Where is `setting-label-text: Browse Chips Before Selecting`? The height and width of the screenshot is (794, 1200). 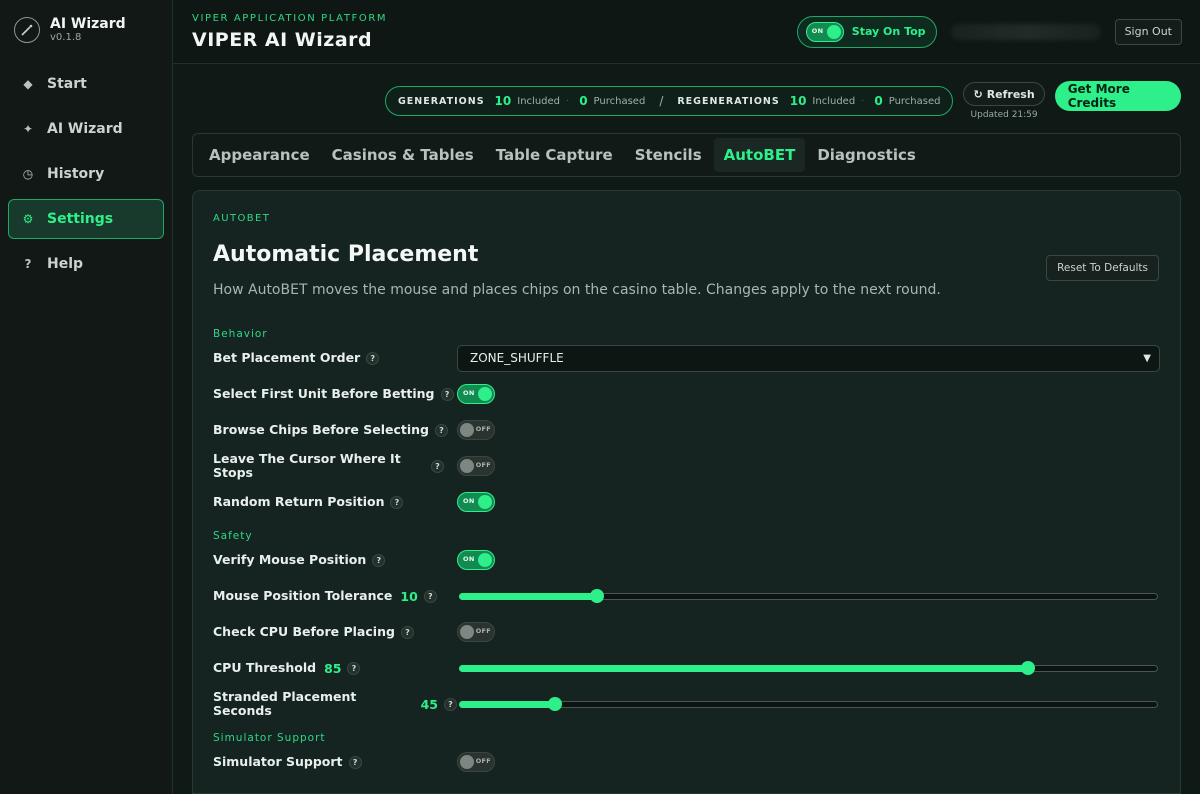 setting-label-text: Browse Chips Before Selecting is located at coordinates (321, 430).